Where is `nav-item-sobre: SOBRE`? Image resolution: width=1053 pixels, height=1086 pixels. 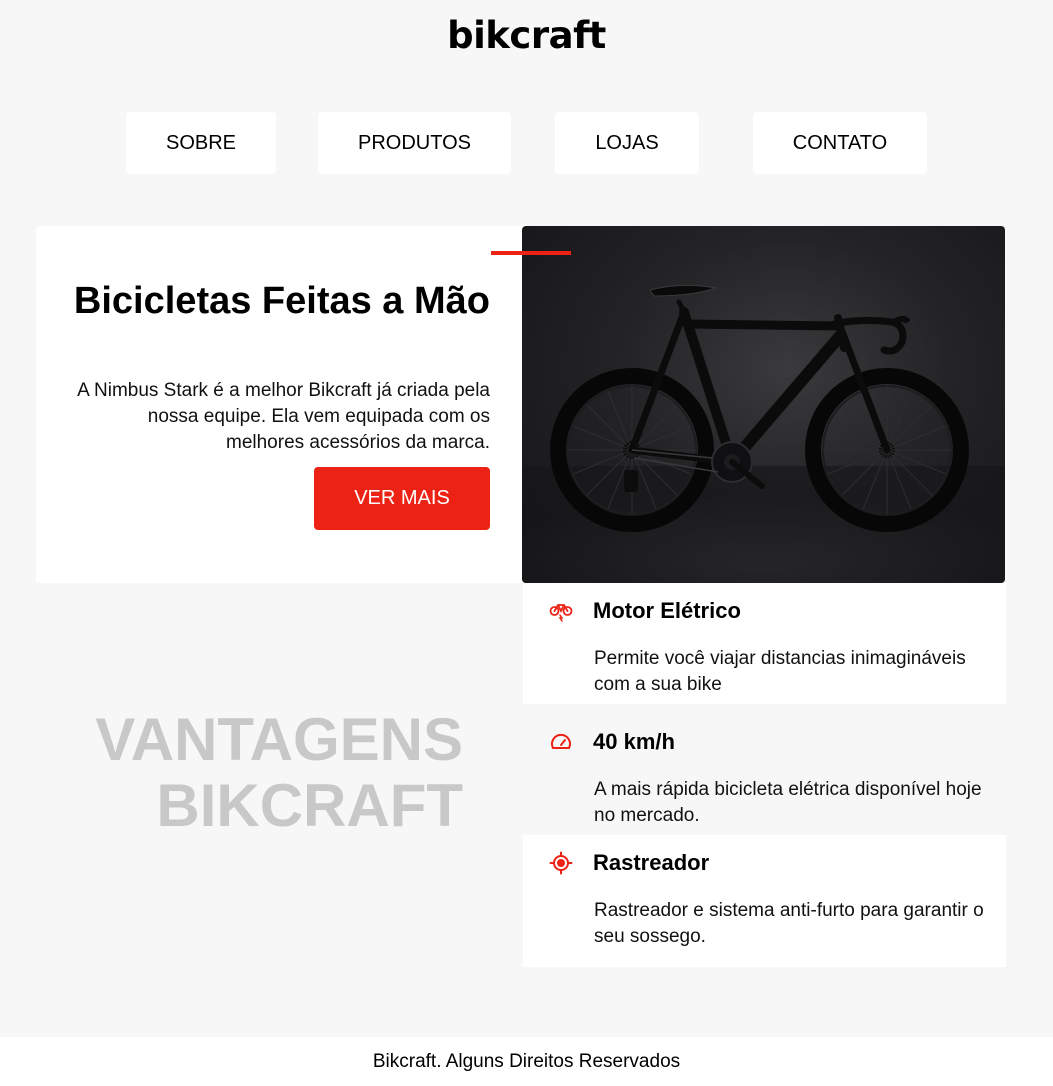
nav-item-sobre: SOBRE is located at coordinates (201, 143).